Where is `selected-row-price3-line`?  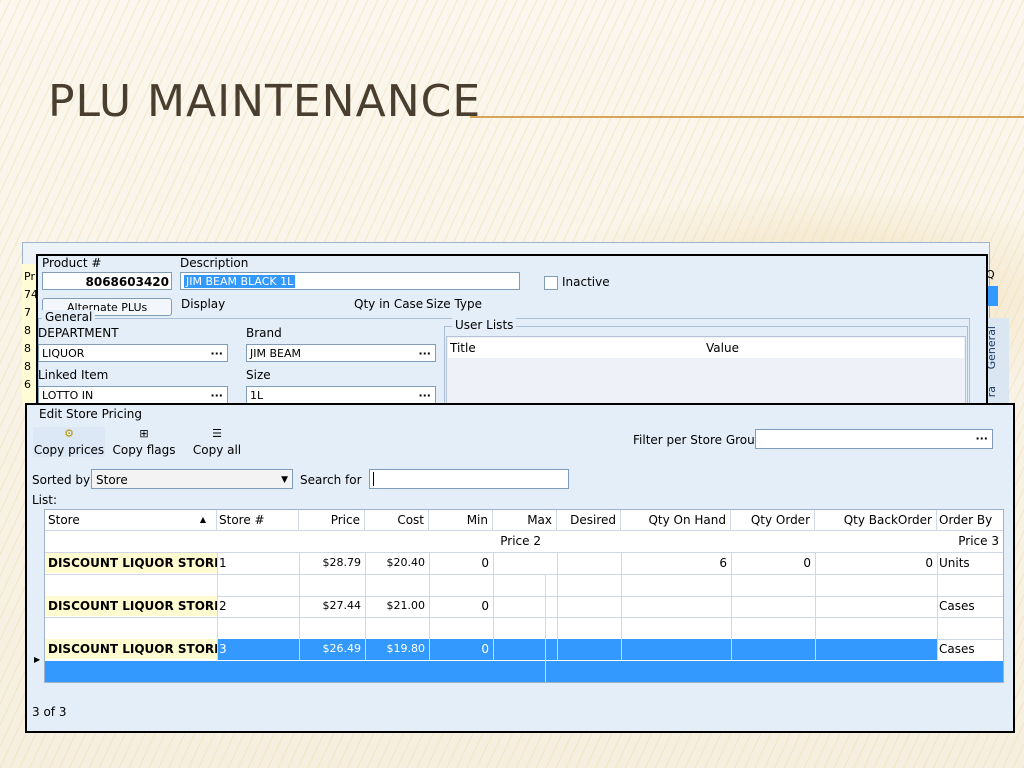 selected-row-price3-line is located at coordinates (524, 671).